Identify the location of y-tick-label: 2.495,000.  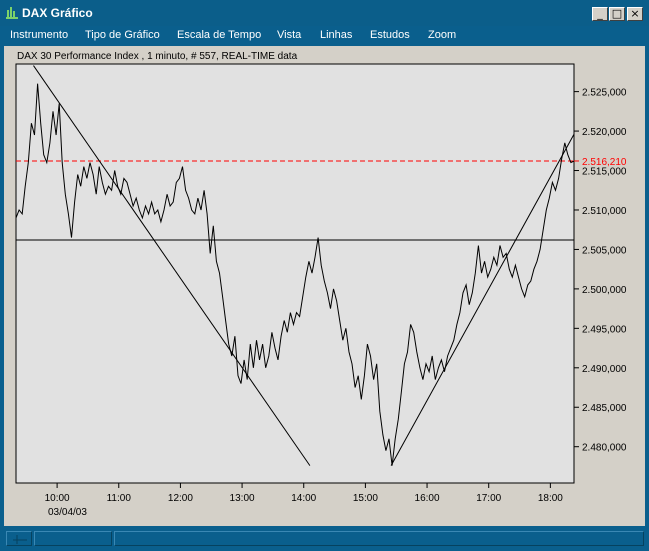
(604, 329).